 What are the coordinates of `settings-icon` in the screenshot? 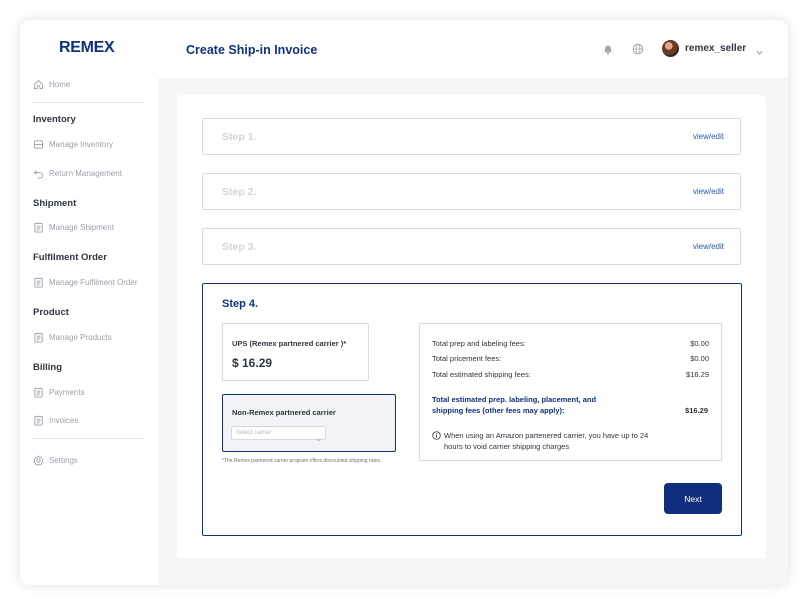 It's located at (38, 460).